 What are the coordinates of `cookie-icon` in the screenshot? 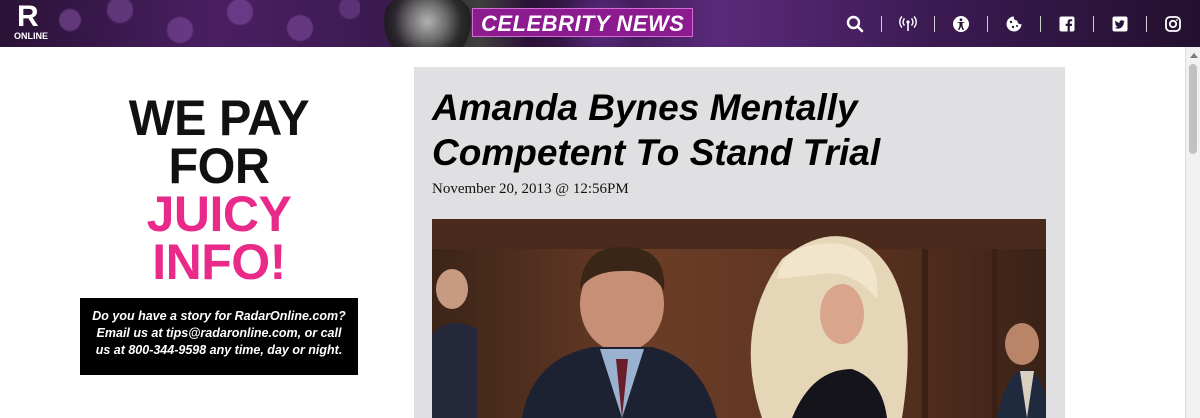 It's located at (1014, 24).